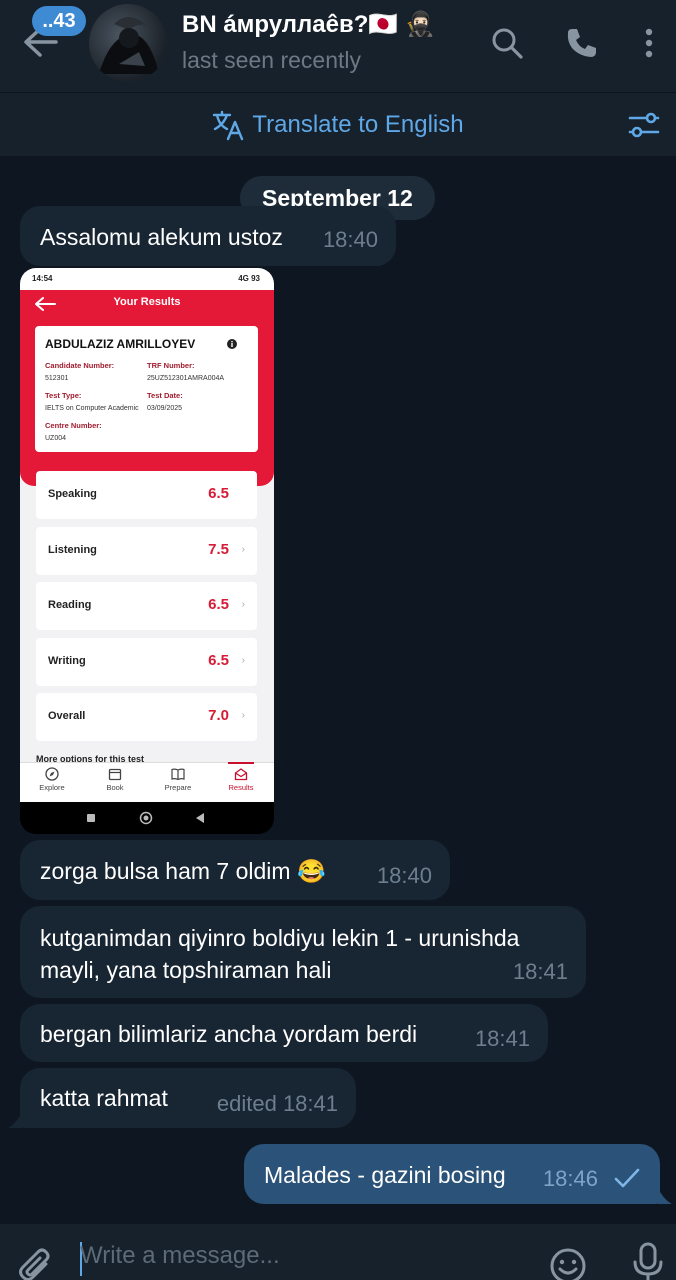 The image size is (676, 1280). I want to click on test-date-label: Test Date:, so click(165, 395).